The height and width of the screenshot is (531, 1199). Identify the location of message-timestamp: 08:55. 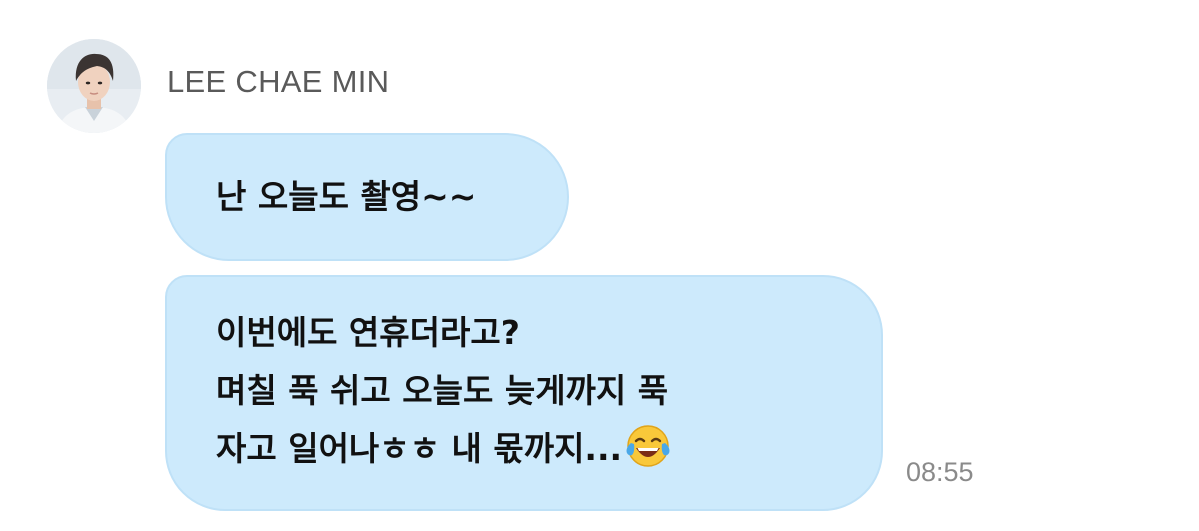
(940, 472).